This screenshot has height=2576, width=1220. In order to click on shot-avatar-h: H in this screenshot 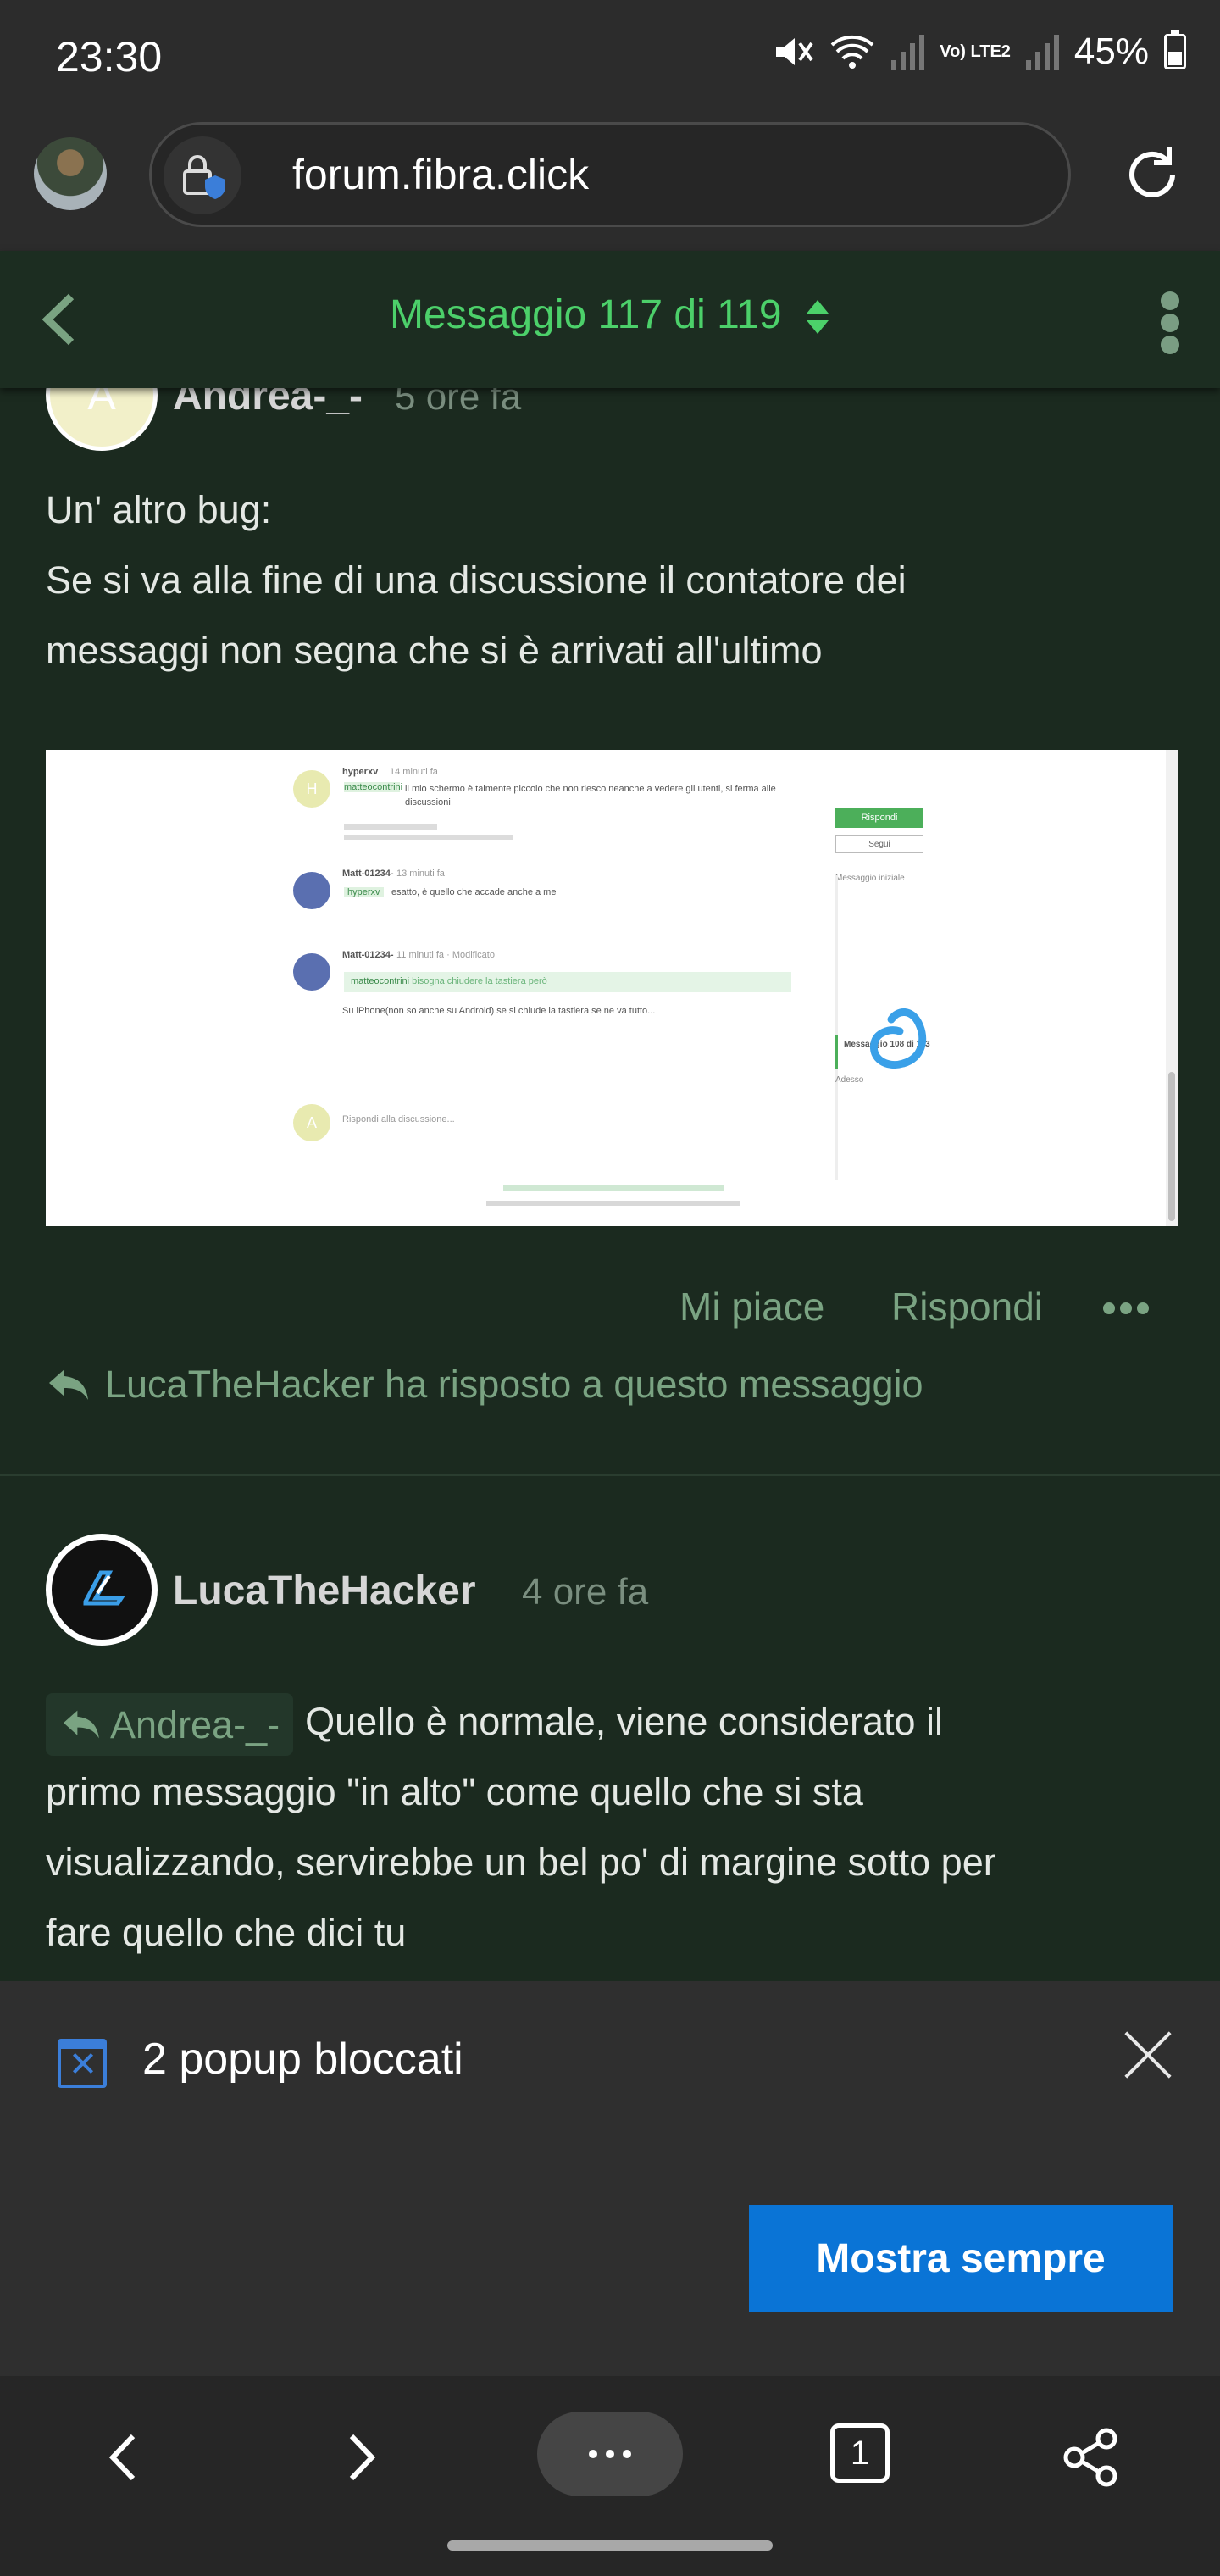, I will do `click(311, 789)`.